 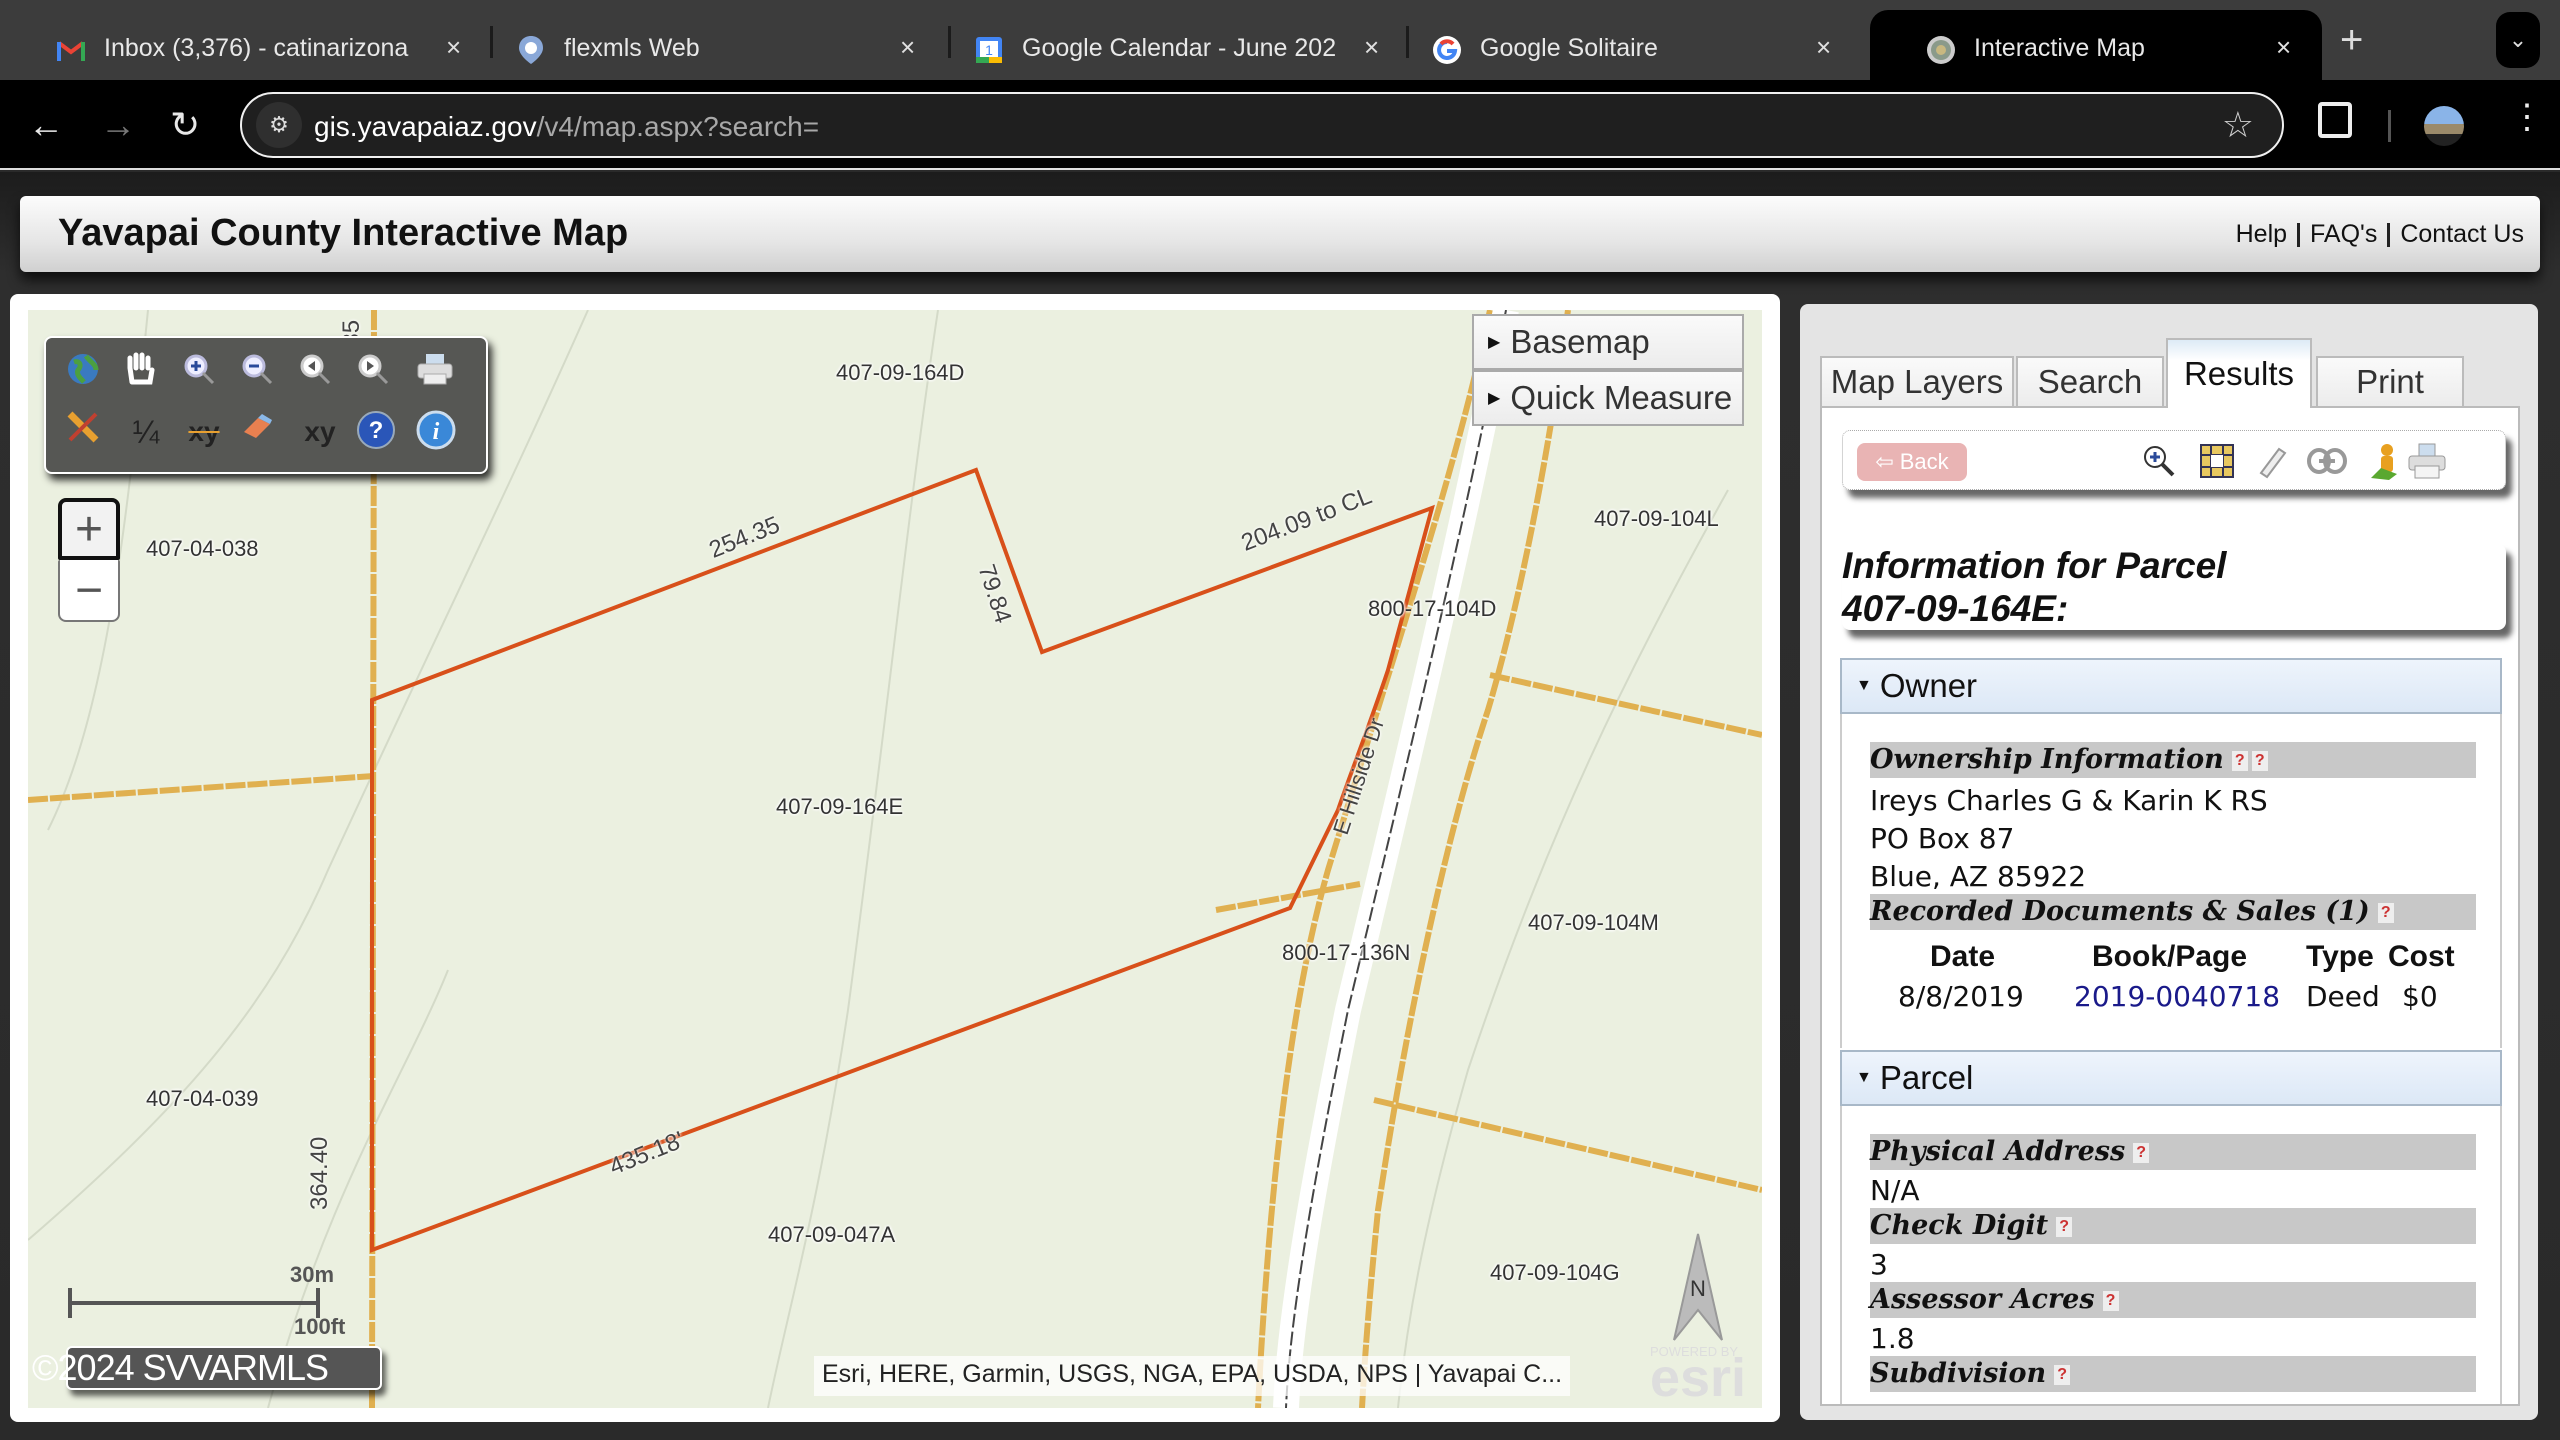 What do you see at coordinates (2239, 373) in the screenshot?
I see `tab-results: Results` at bounding box center [2239, 373].